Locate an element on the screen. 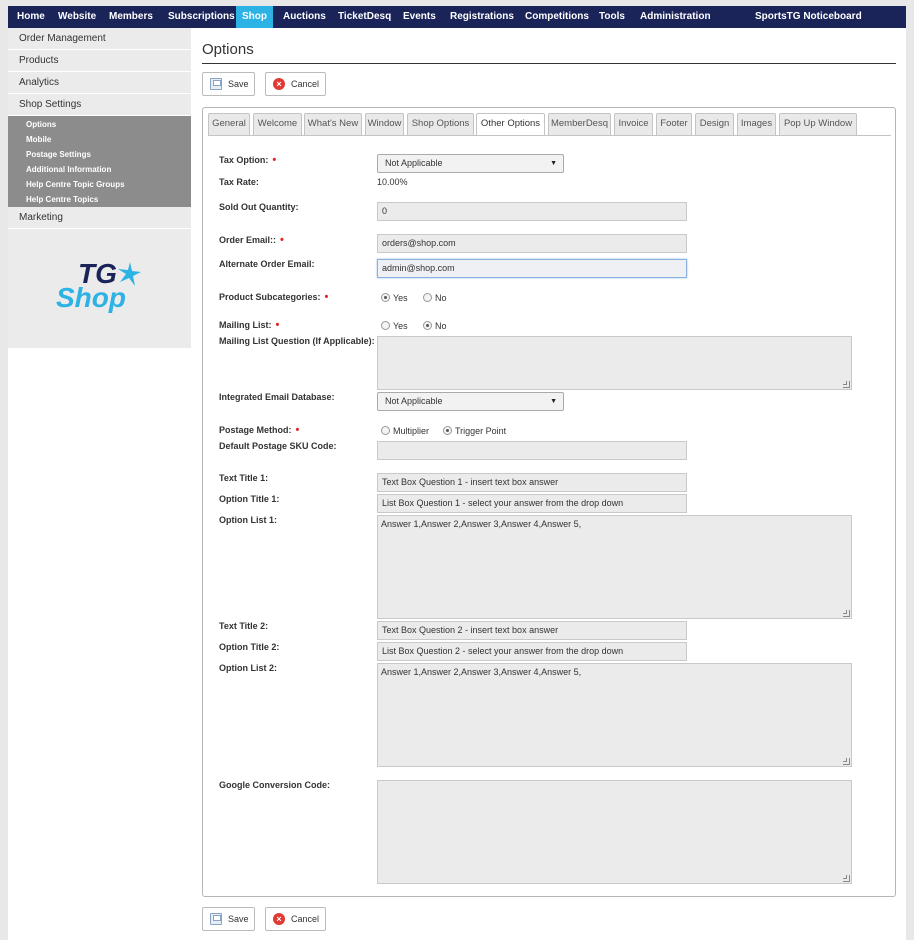 The height and width of the screenshot is (940, 914). tax-option-select: Not Applicable ▼ is located at coordinates (470, 163).